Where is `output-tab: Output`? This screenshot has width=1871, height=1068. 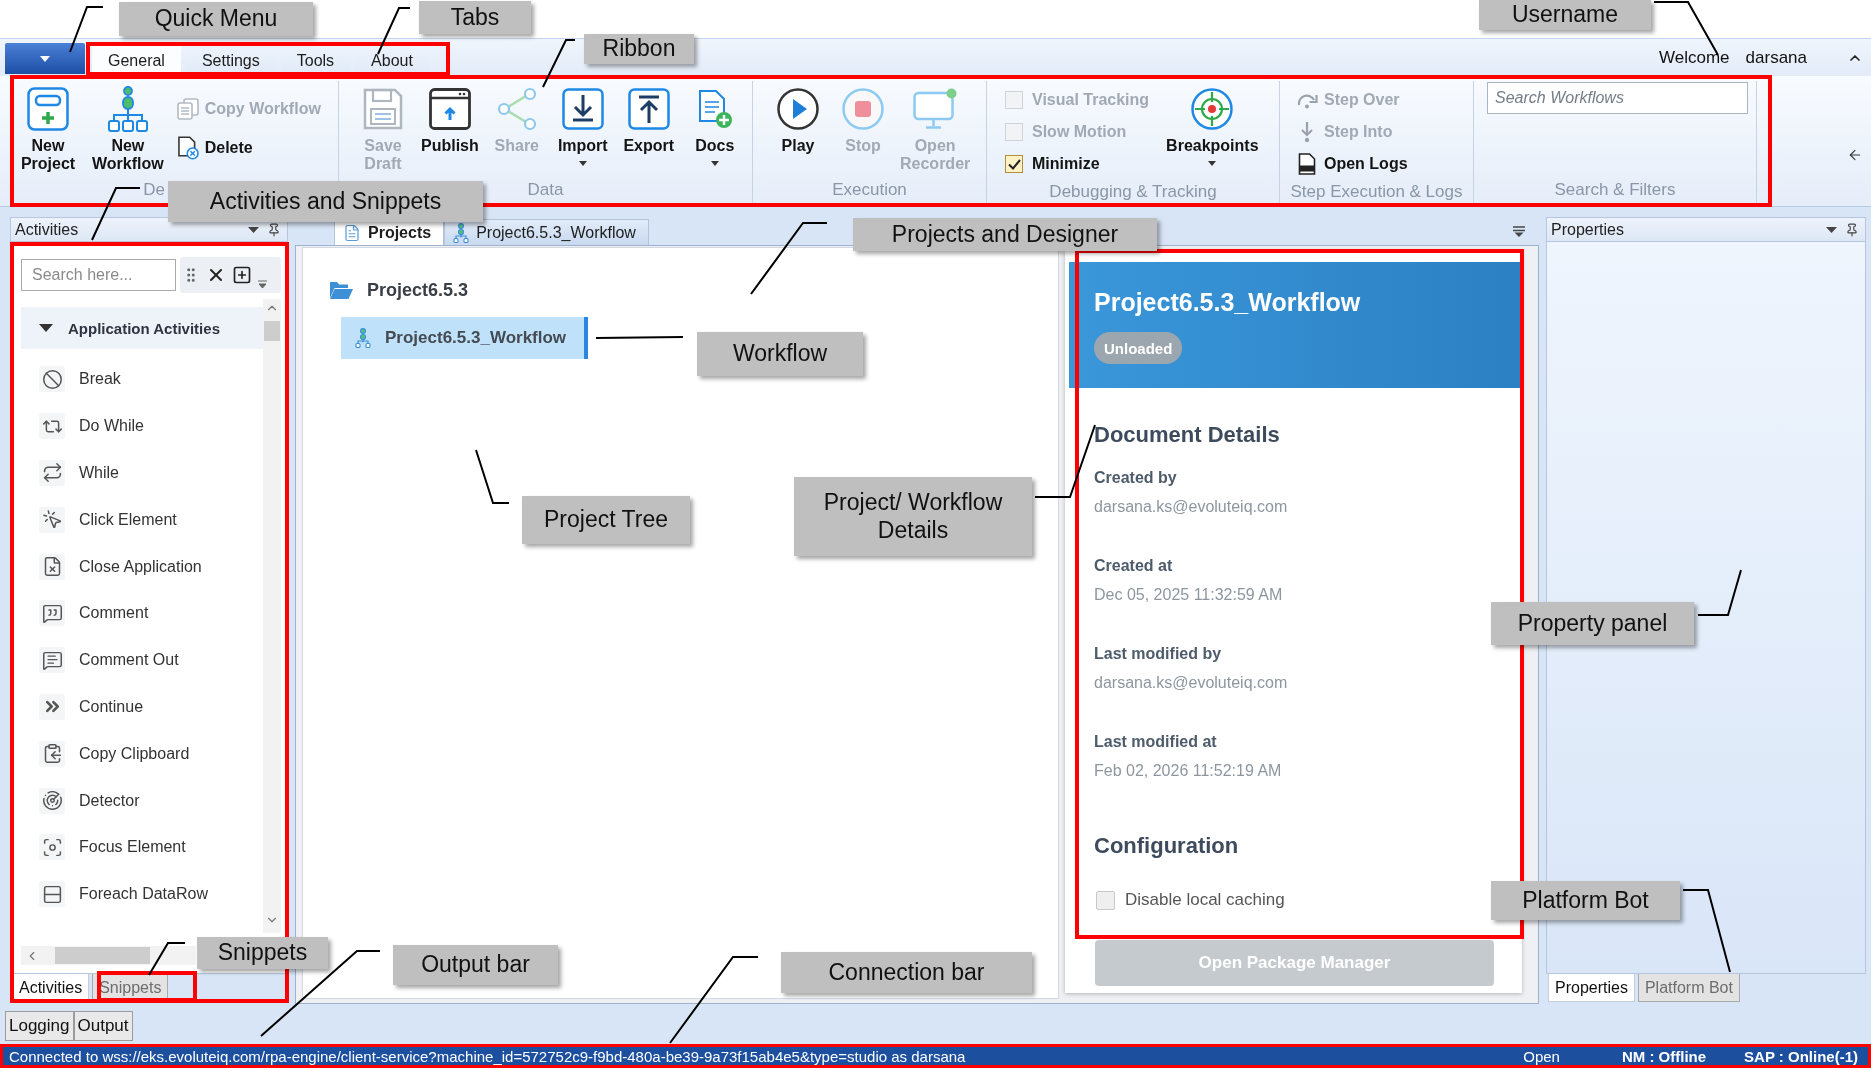 output-tab: Output is located at coordinates (103, 1026).